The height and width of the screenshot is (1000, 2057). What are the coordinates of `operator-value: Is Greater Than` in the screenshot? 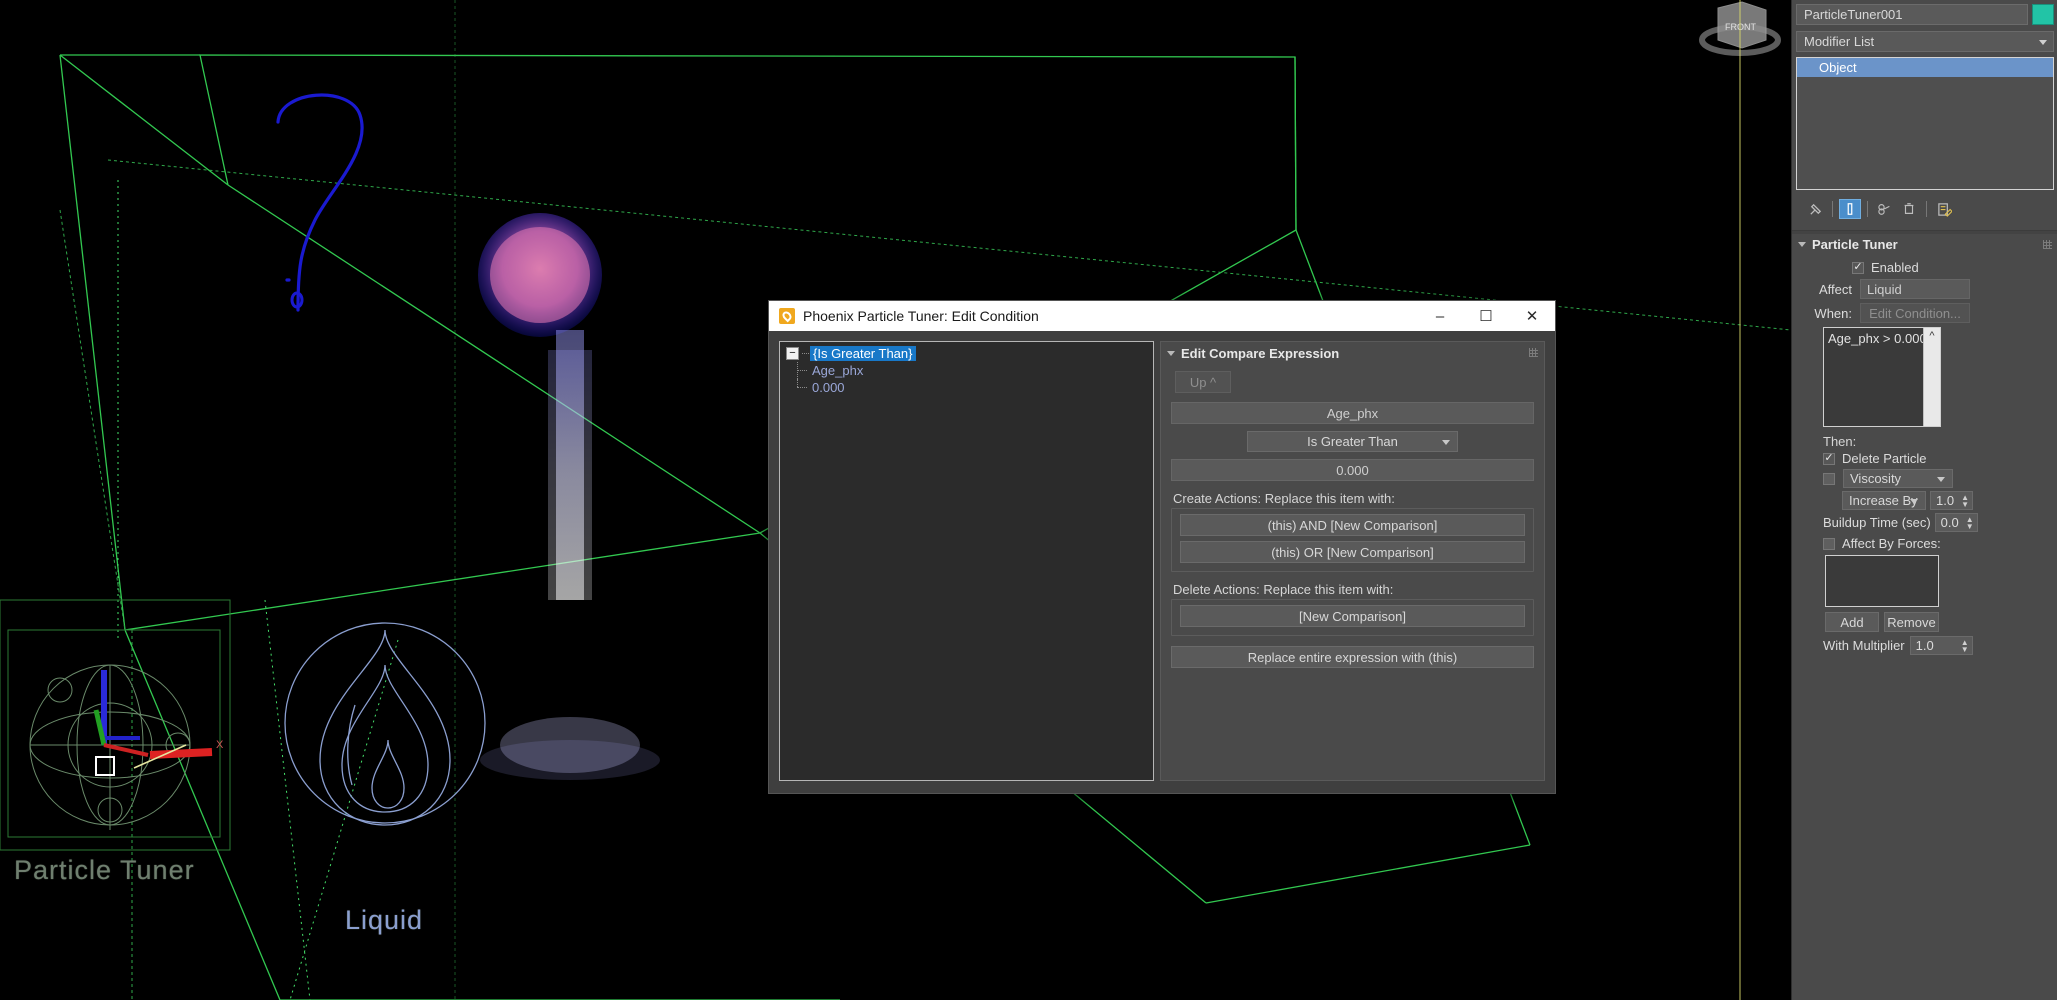 It's located at (1352, 441).